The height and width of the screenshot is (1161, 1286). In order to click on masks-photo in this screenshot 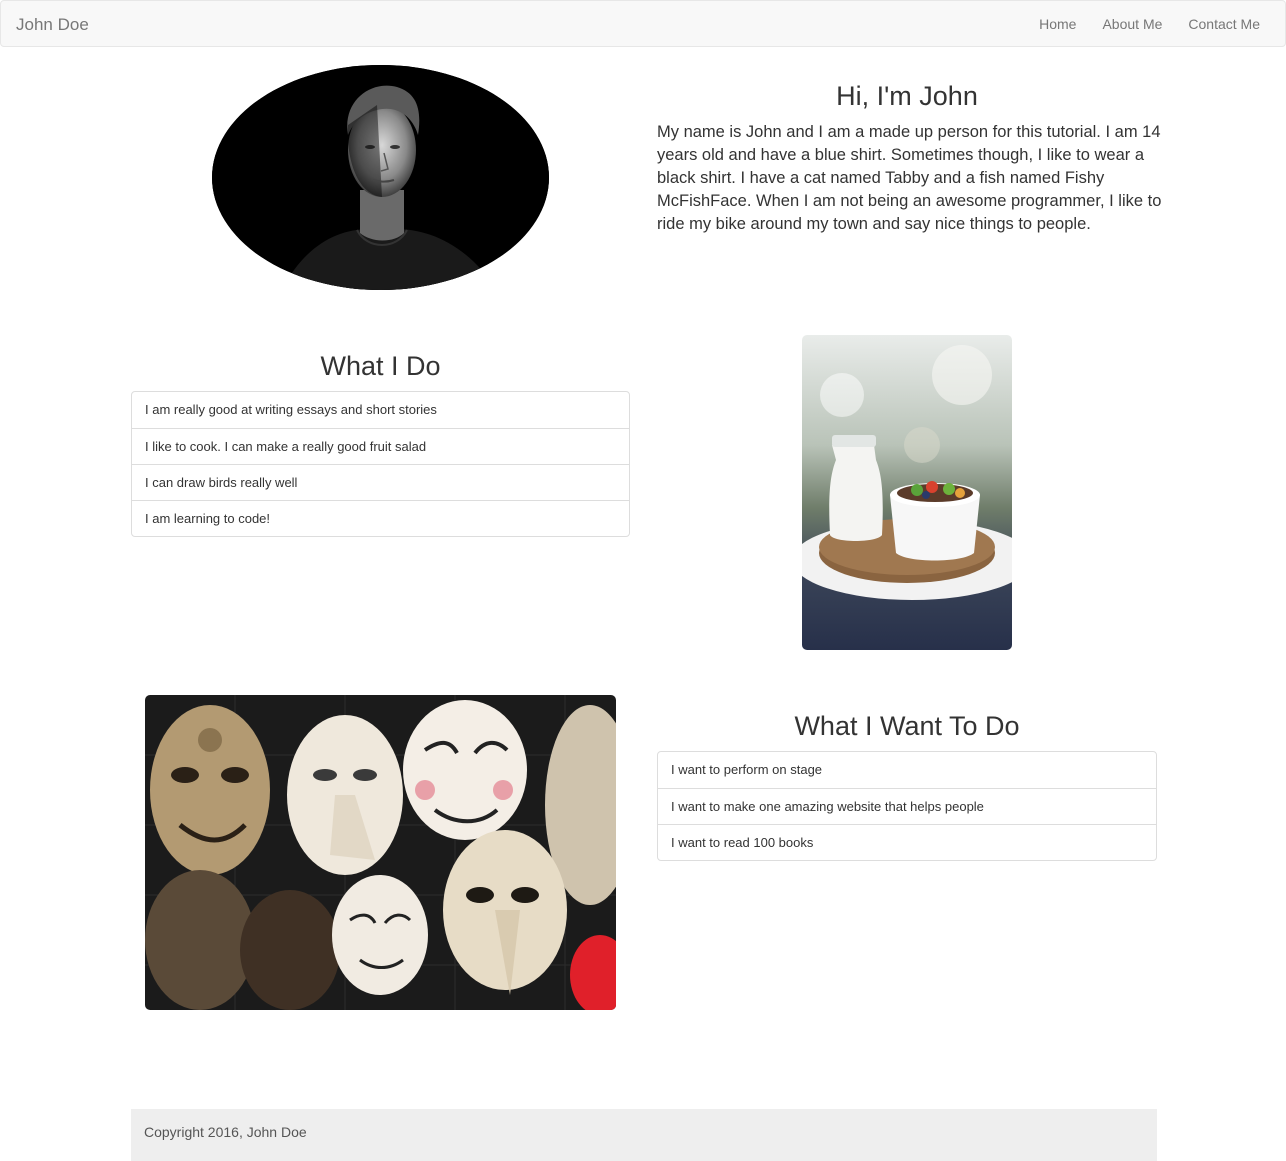, I will do `click(380, 852)`.